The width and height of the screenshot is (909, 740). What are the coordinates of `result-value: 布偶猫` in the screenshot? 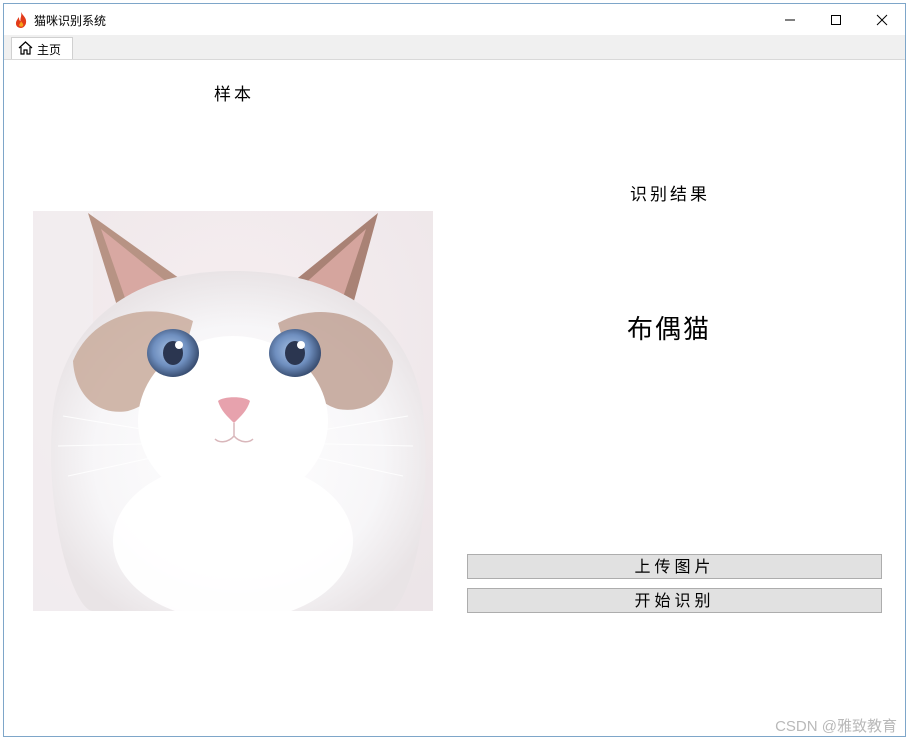 It's located at (669, 330).